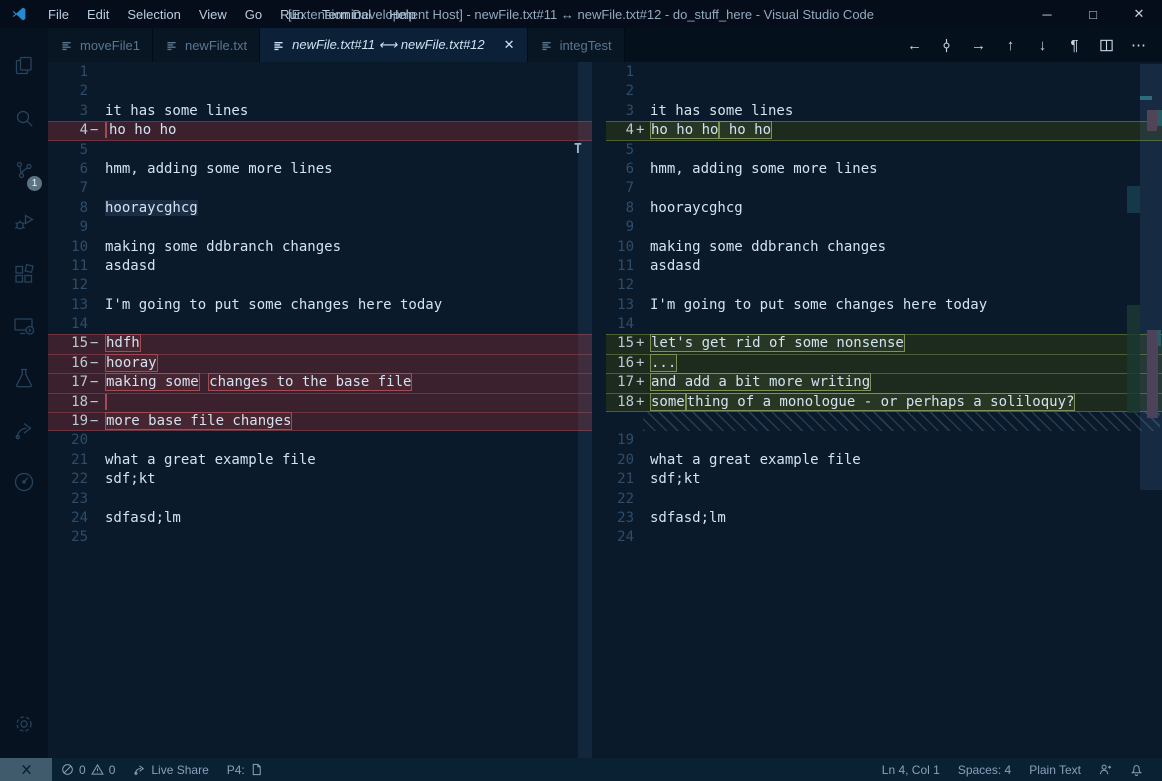 This screenshot has width=1162, height=781. Describe the element at coordinates (1074, 45) in the screenshot. I see `toggle-whitespace-icon: ¶` at that location.